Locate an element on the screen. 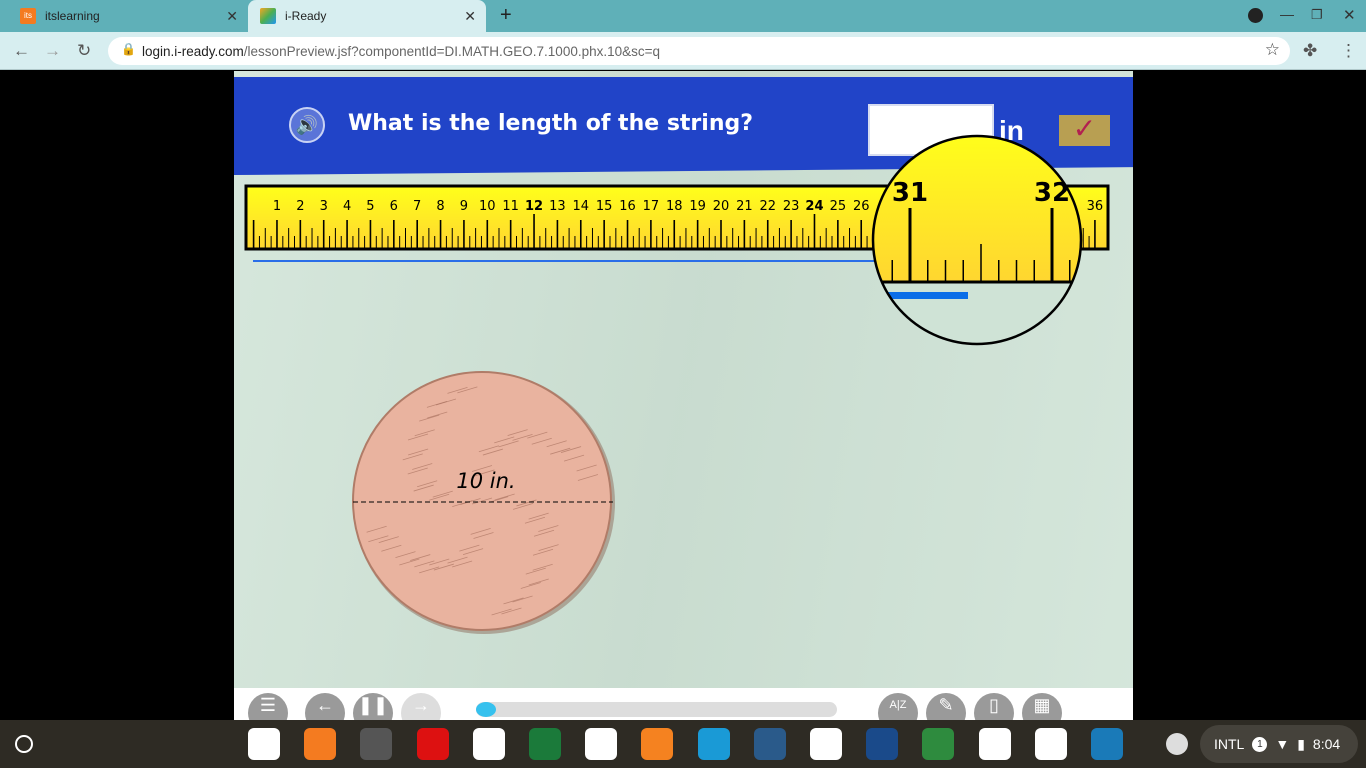  class-app-icon is located at coordinates (1050, 744).